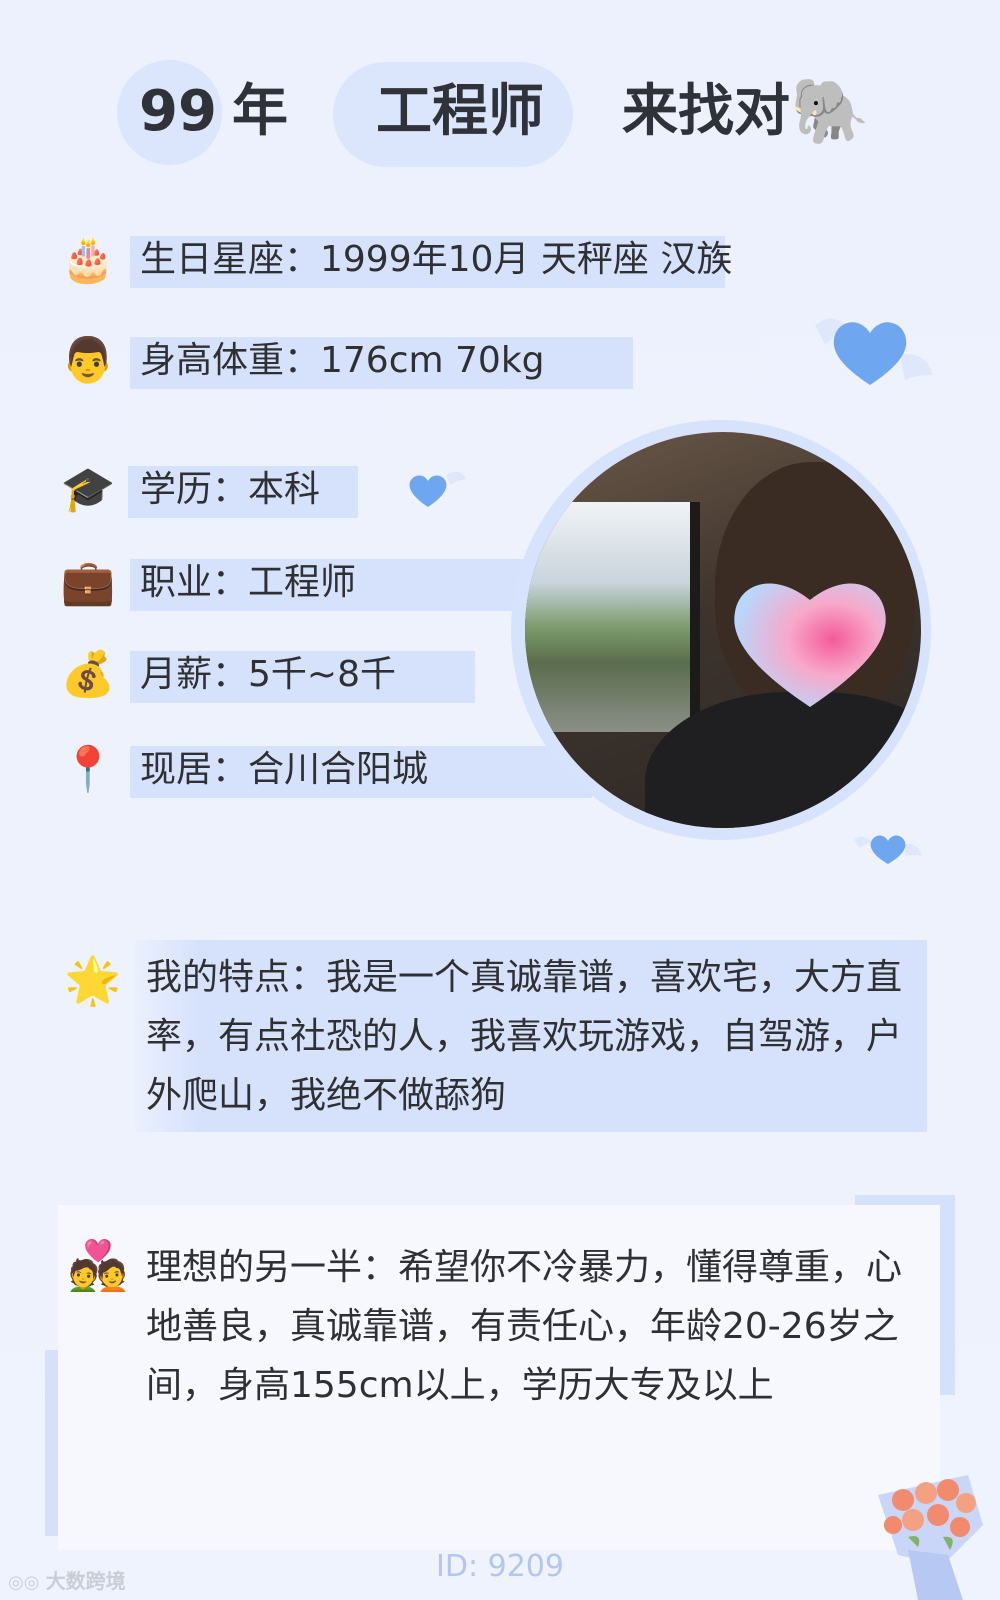 The image size is (1000, 1600). Describe the element at coordinates (706, 111) in the screenshot. I see `seeking-text: 来找对` at that location.